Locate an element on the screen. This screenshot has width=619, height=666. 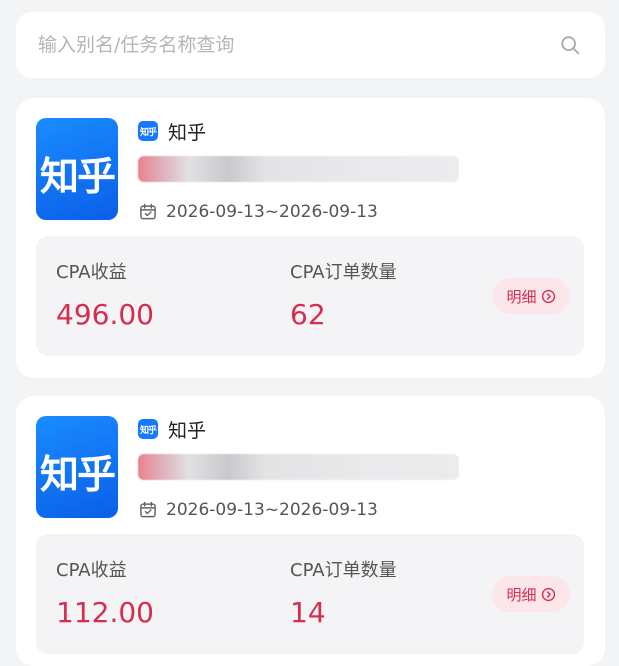
search-bar is located at coordinates (310, 45).